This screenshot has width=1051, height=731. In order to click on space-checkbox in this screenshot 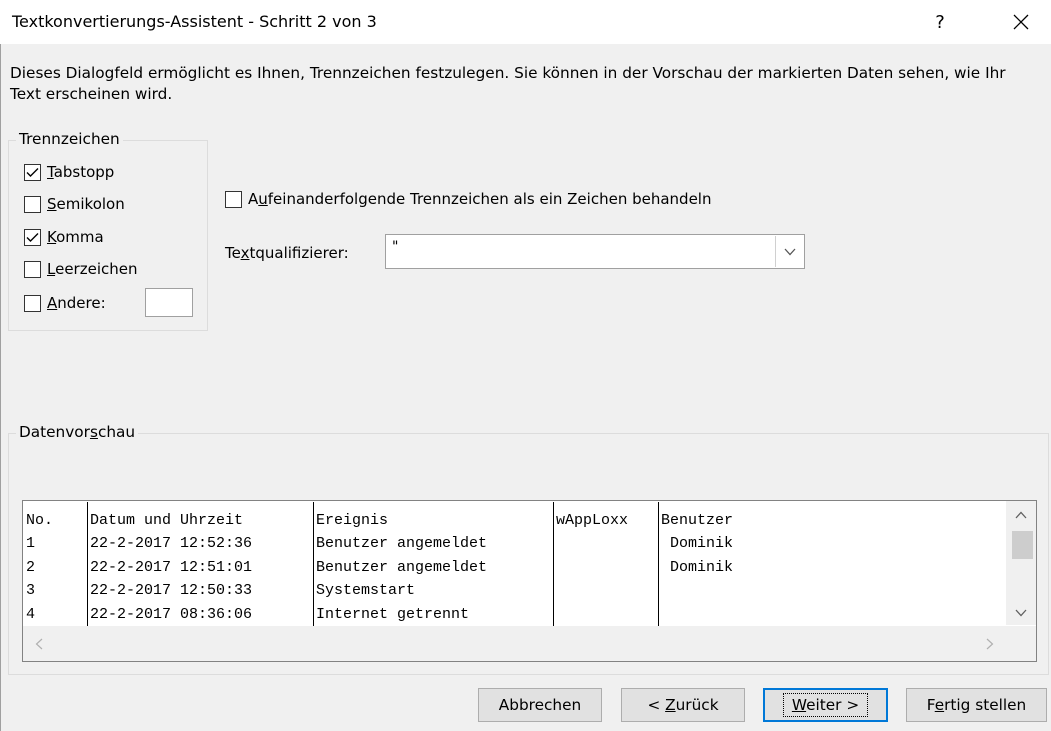, I will do `click(32, 269)`.